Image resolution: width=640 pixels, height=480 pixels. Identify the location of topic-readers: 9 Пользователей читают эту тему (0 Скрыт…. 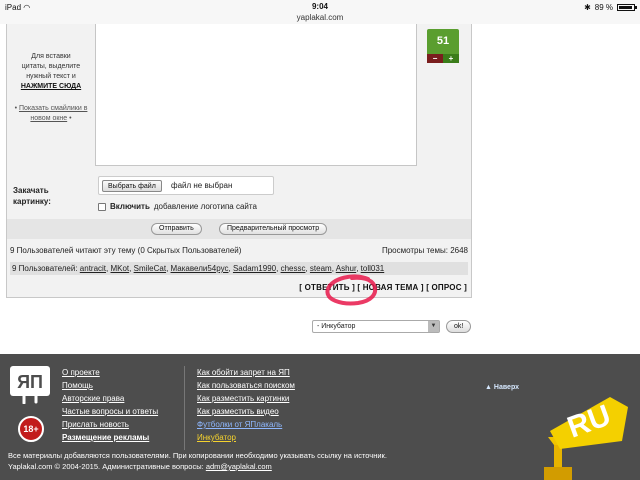
(239, 252).